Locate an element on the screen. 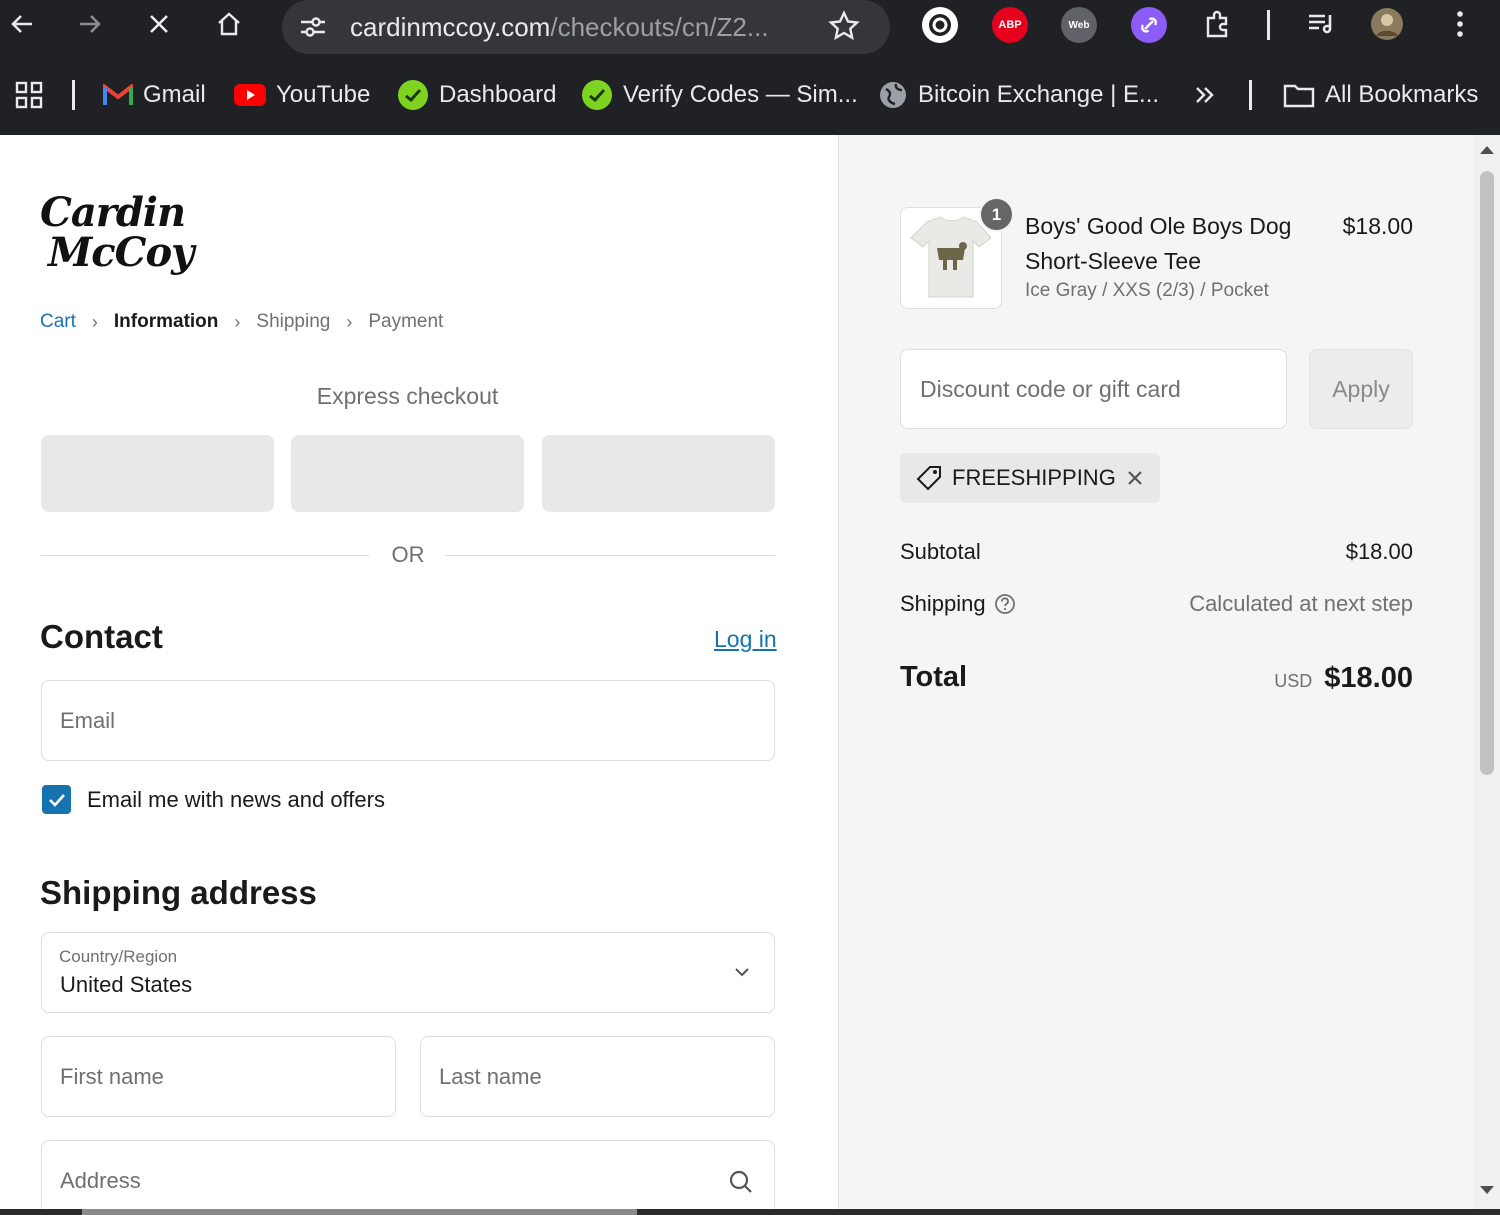 Image resolution: width=1500 pixels, height=1215 pixels. all-bookmarks-button: All Bookmarks is located at coordinates (1380, 95).